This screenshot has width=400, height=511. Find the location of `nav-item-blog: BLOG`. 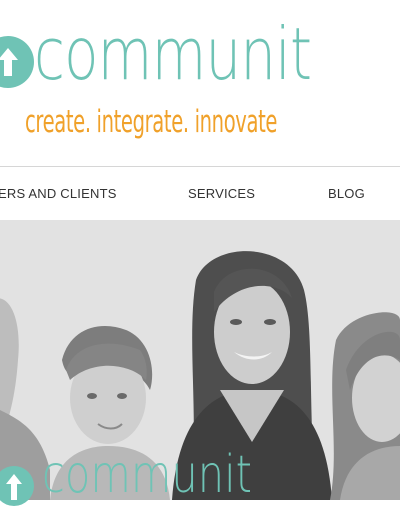

nav-item-blog: BLOG is located at coordinates (346, 193).